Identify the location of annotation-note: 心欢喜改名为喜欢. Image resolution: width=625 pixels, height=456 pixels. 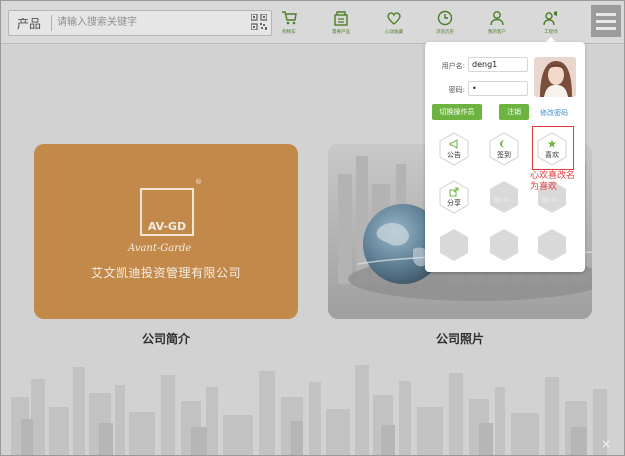
(553, 181).